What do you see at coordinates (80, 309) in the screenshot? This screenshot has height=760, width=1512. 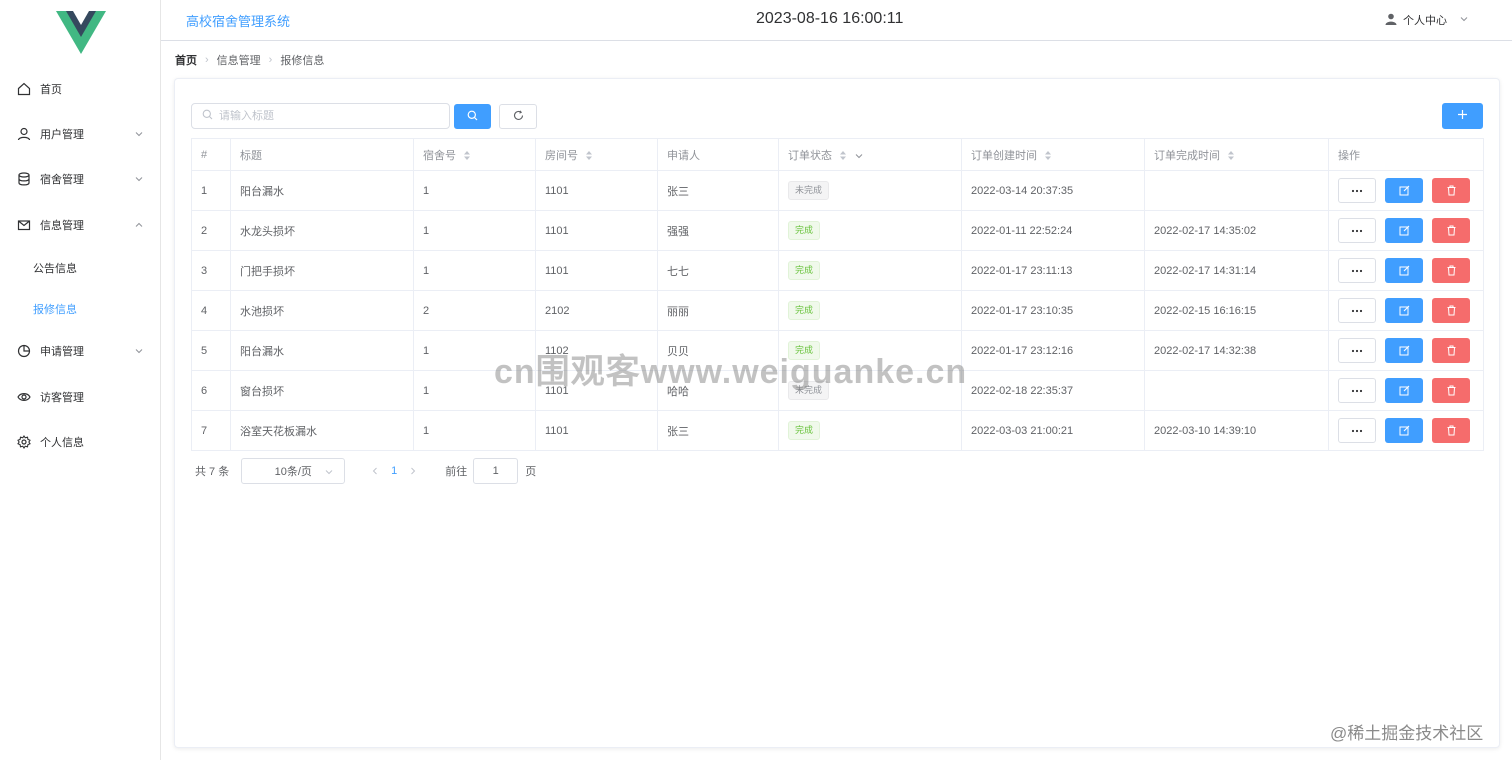 I see `sidebar-subitem-repairs: 报修信息` at bounding box center [80, 309].